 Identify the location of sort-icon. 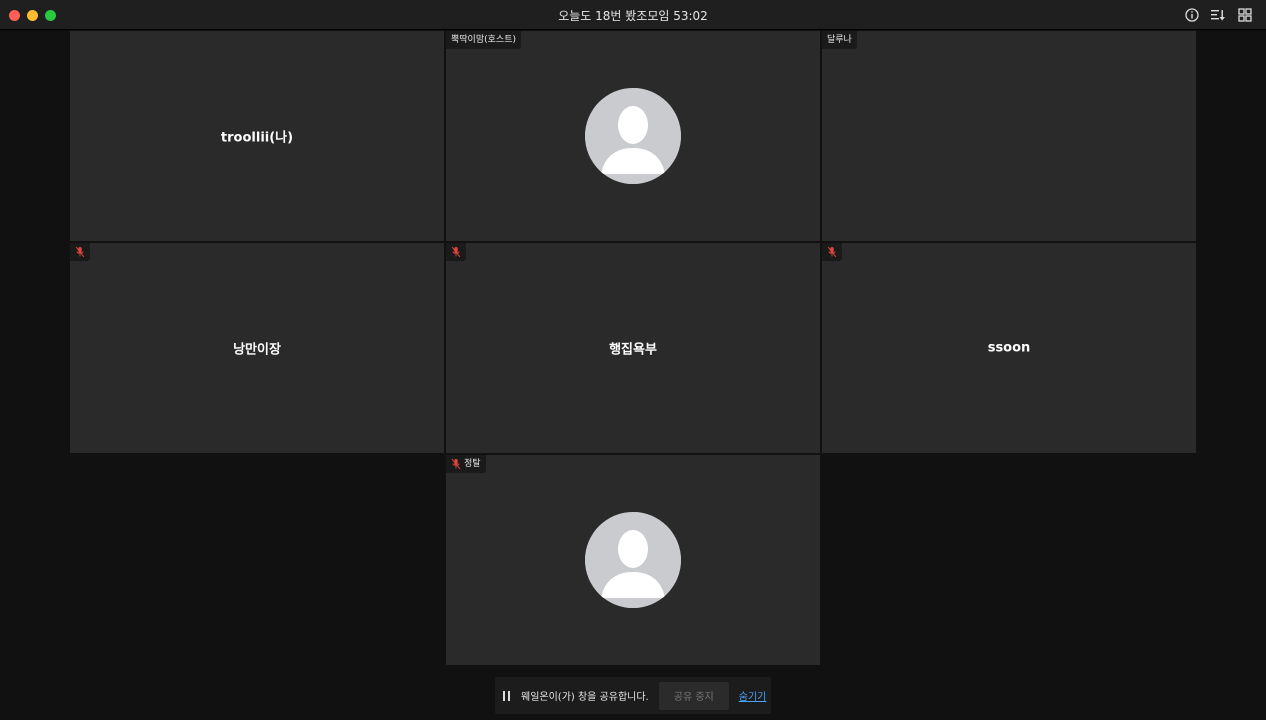
(1218, 15).